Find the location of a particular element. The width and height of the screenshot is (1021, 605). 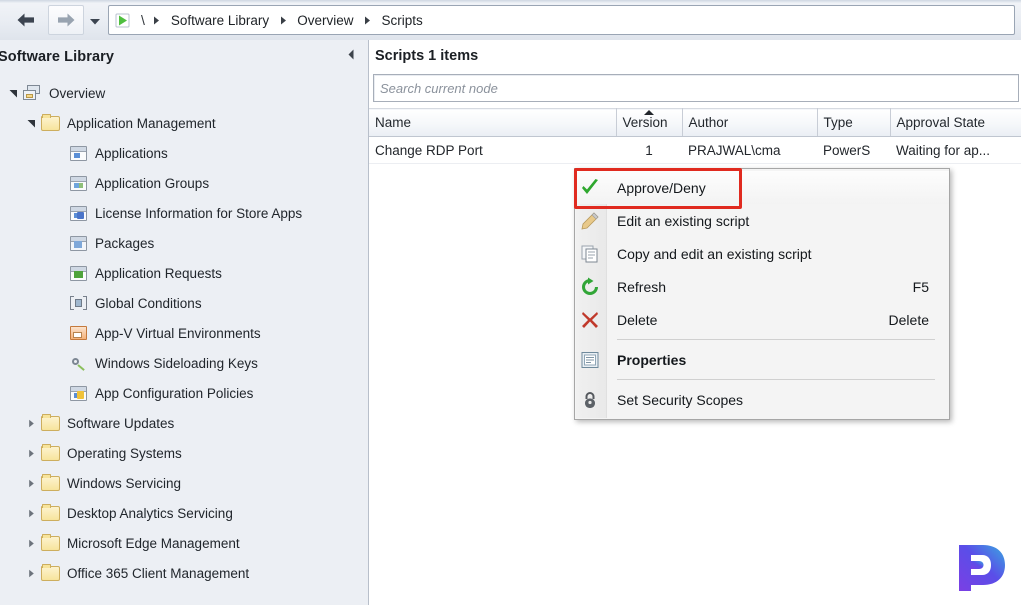

sidebar-item-app-v-virtual-environments: App-V Virtual Environments is located at coordinates (184, 333).